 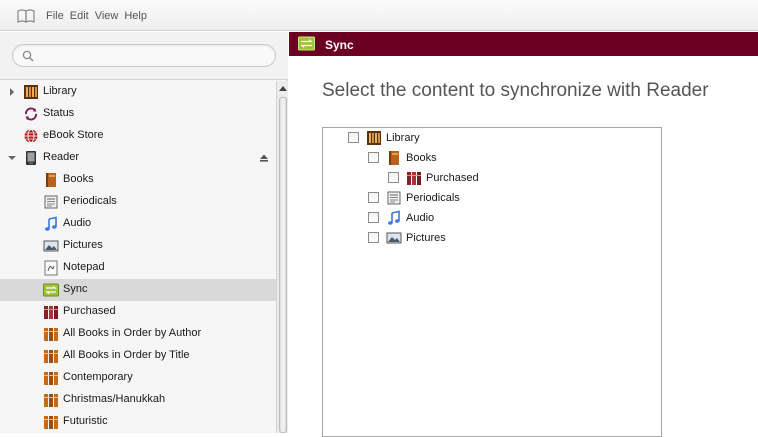 What do you see at coordinates (90, 201) in the screenshot?
I see `sidebar-item-label: Periodicals` at bounding box center [90, 201].